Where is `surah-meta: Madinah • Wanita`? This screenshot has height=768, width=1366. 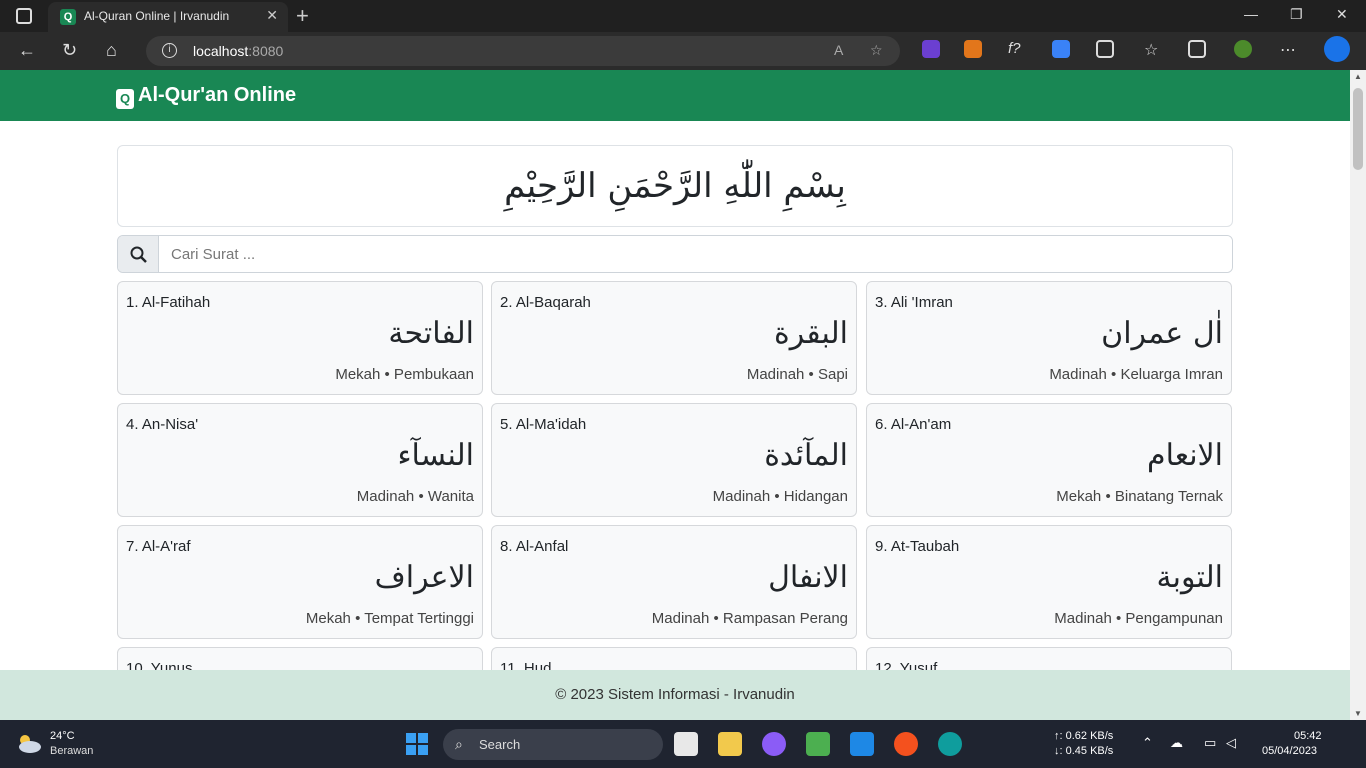
surah-meta: Madinah • Wanita is located at coordinates (415, 496).